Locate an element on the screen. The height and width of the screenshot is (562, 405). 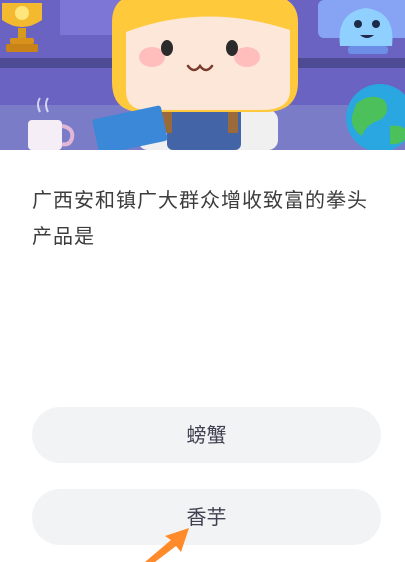
option-button-2: 香芋 is located at coordinates (206, 517).